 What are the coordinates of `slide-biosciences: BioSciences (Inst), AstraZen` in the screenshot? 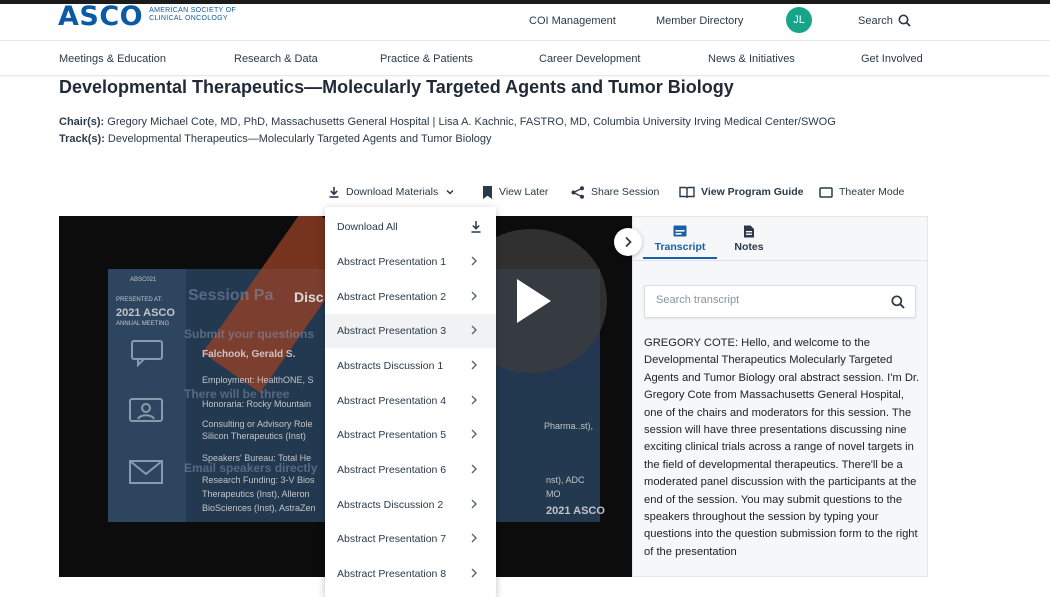 It's located at (259, 508).